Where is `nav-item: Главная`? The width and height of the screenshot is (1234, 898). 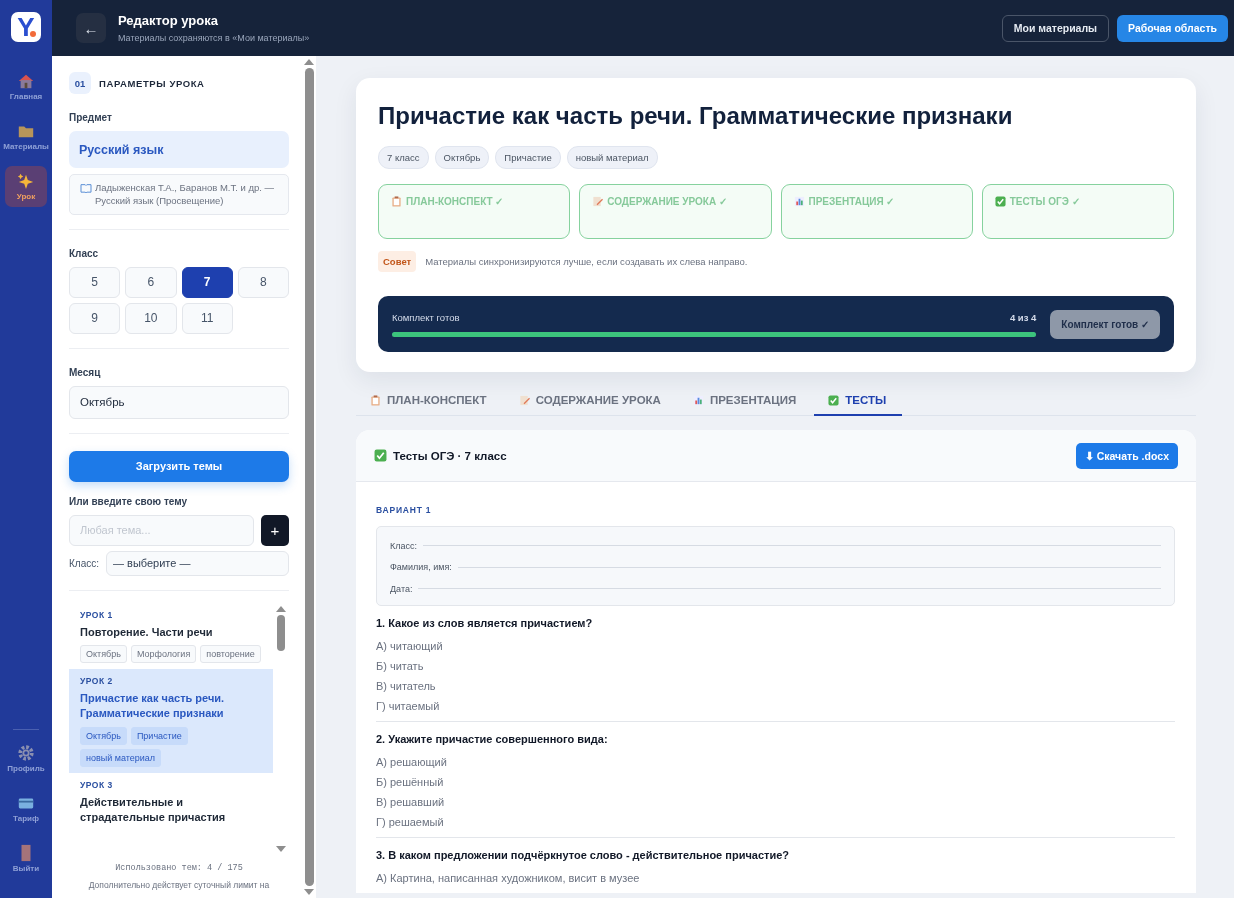
nav-item: Главная is located at coordinates (26, 86).